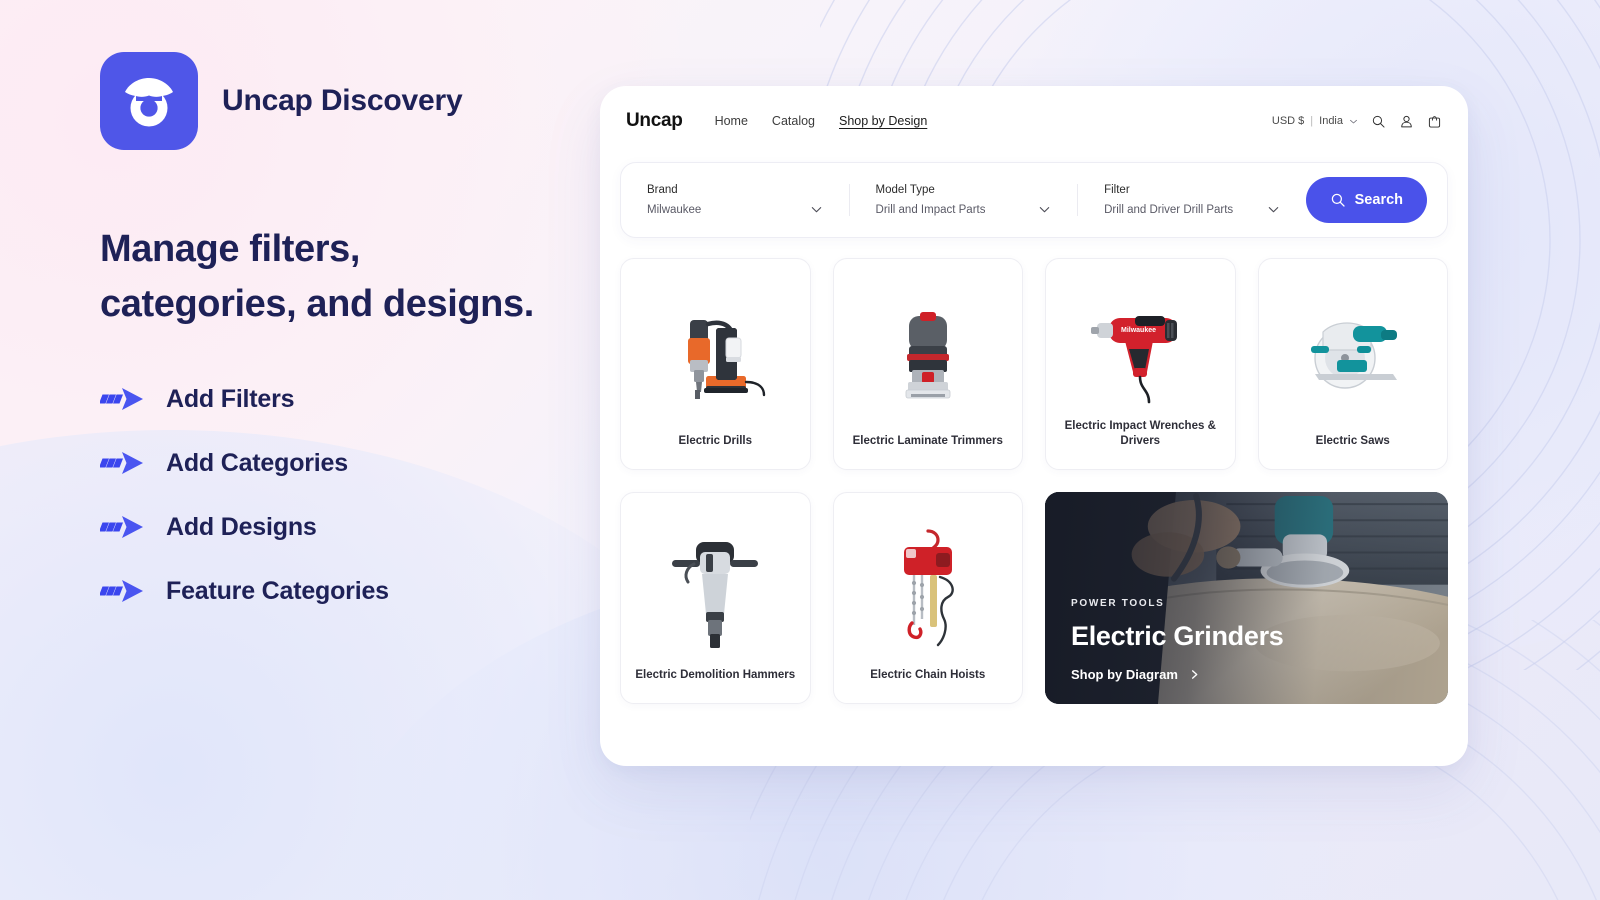 The height and width of the screenshot is (900, 1600). I want to click on promo-title: Electric Grinders, so click(1177, 636).